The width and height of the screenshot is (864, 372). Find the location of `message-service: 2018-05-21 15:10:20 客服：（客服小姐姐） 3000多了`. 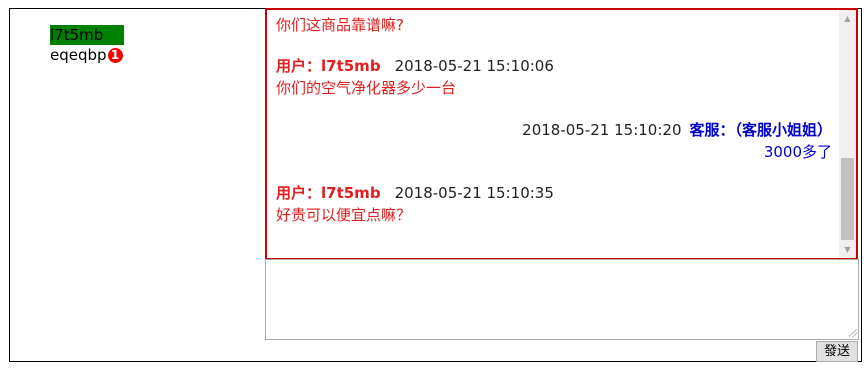

message-service: 2018-05-21 15:10:20 客服：（客服小姐姐） 3000多了 is located at coordinates (554, 141).